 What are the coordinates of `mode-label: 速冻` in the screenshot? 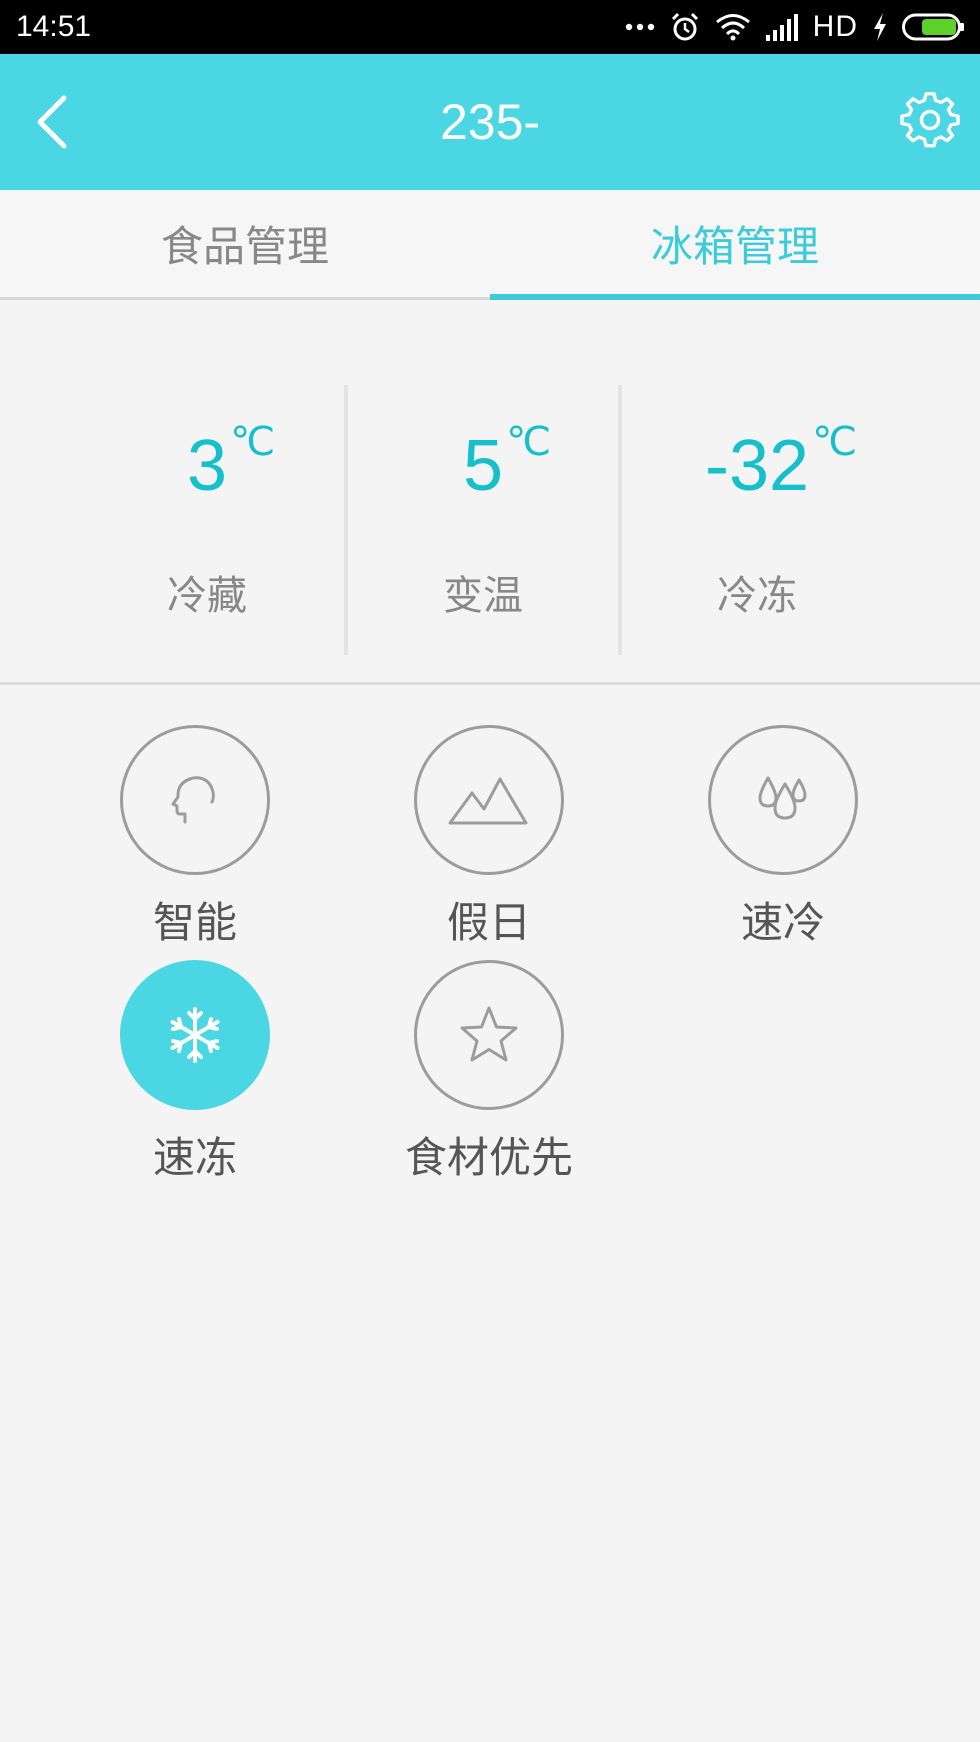 It's located at (194, 1157).